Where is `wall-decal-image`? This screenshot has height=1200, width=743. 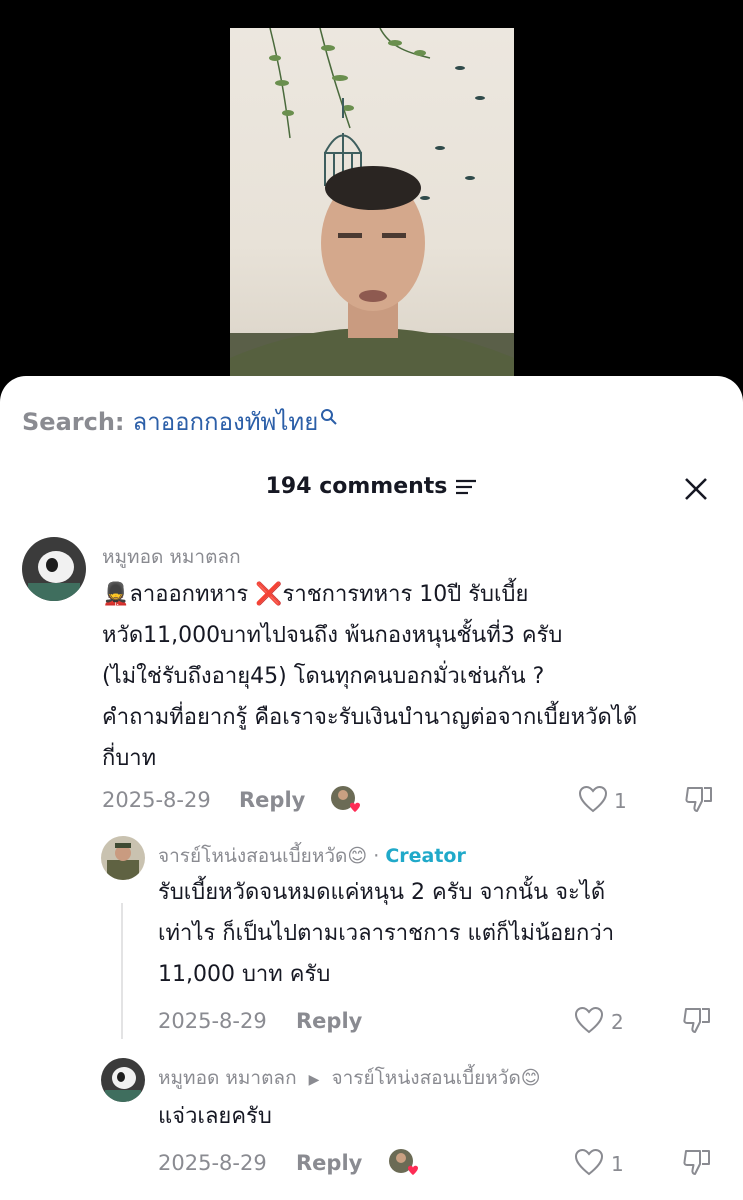 wall-decal-image is located at coordinates (372, 208).